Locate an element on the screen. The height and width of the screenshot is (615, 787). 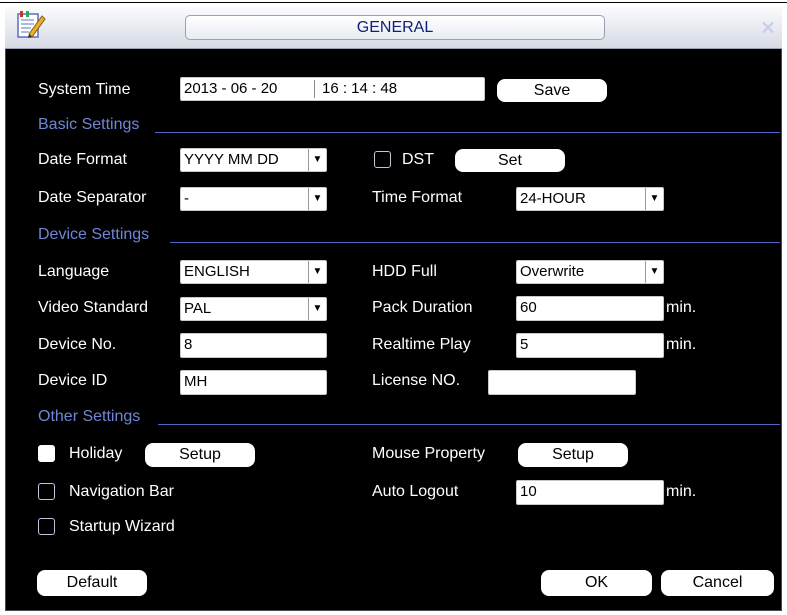
device-no-input: 8 is located at coordinates (253, 345).